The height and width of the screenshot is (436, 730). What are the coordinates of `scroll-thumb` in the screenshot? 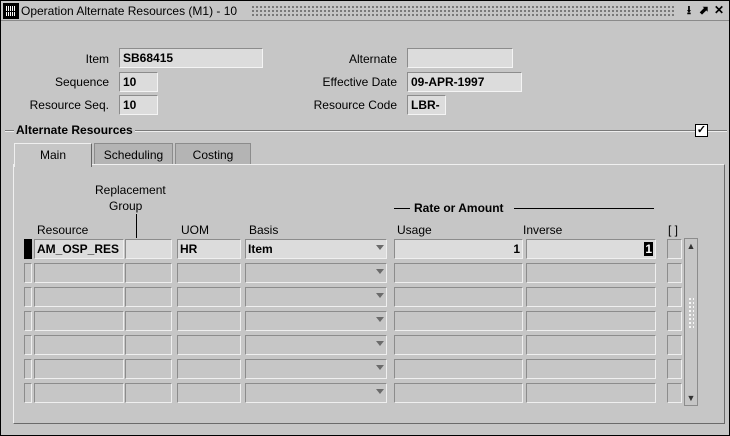 It's located at (691, 313).